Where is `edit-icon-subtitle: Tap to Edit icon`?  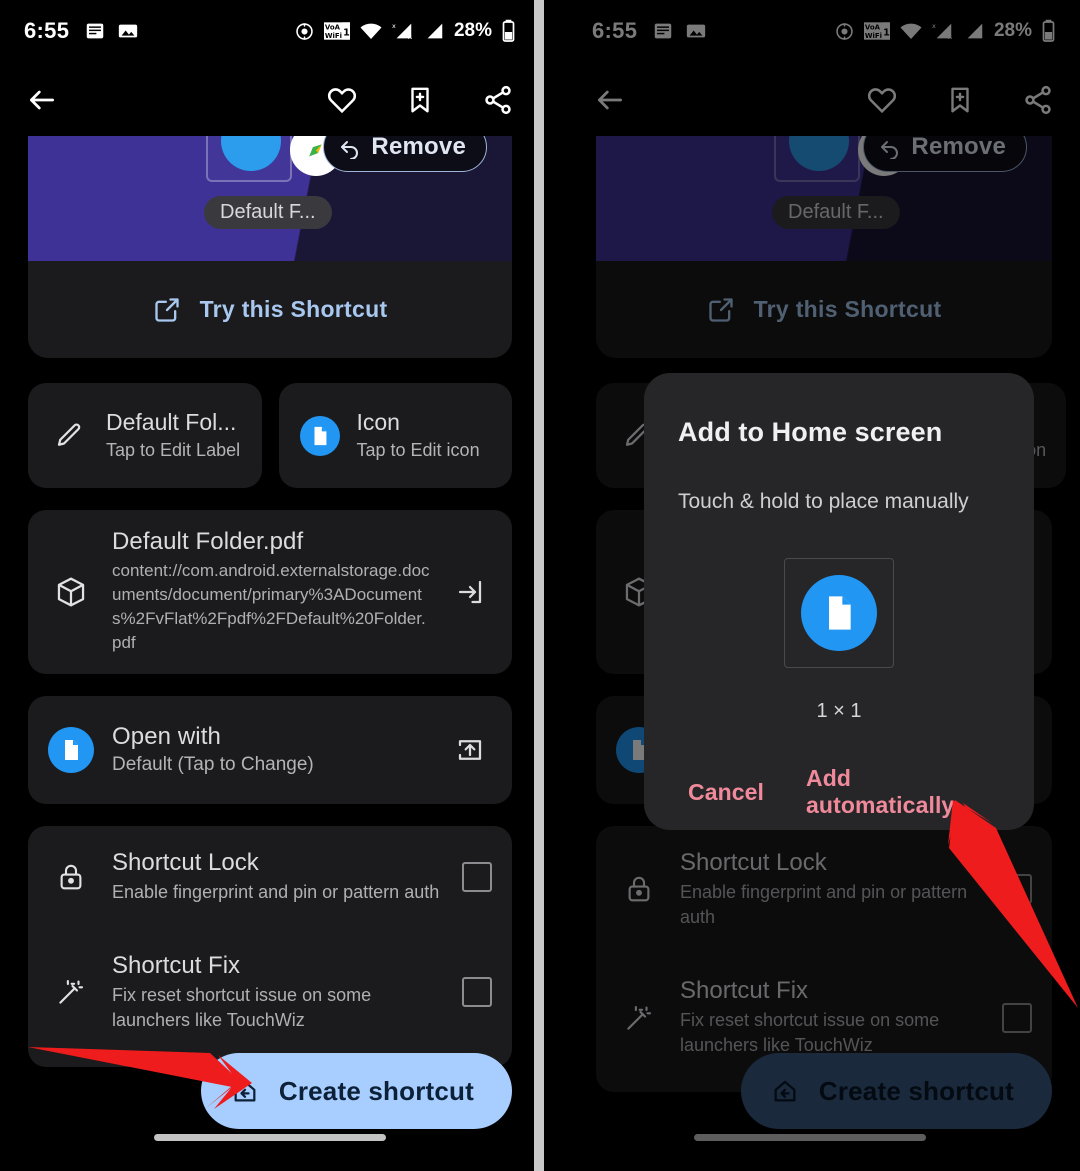 edit-icon-subtitle: Tap to Edit icon is located at coordinates (418, 450).